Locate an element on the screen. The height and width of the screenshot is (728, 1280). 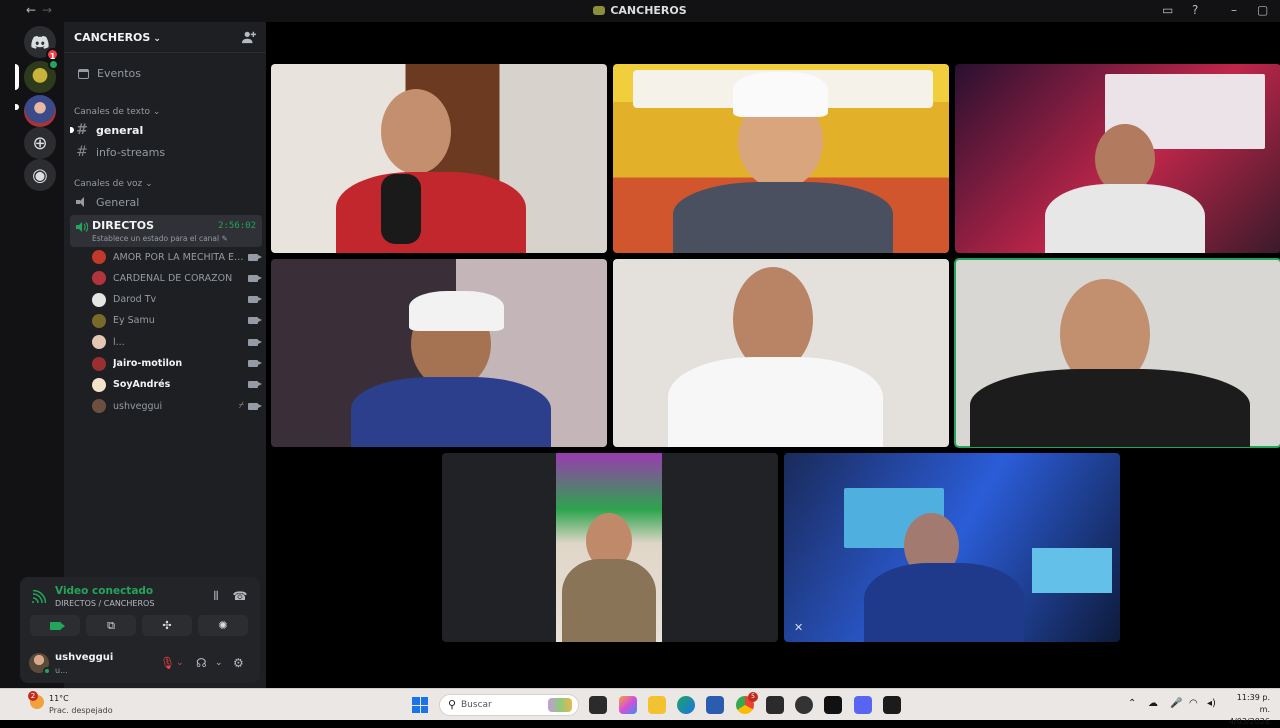
invite-user-icon is located at coordinates (249, 37).